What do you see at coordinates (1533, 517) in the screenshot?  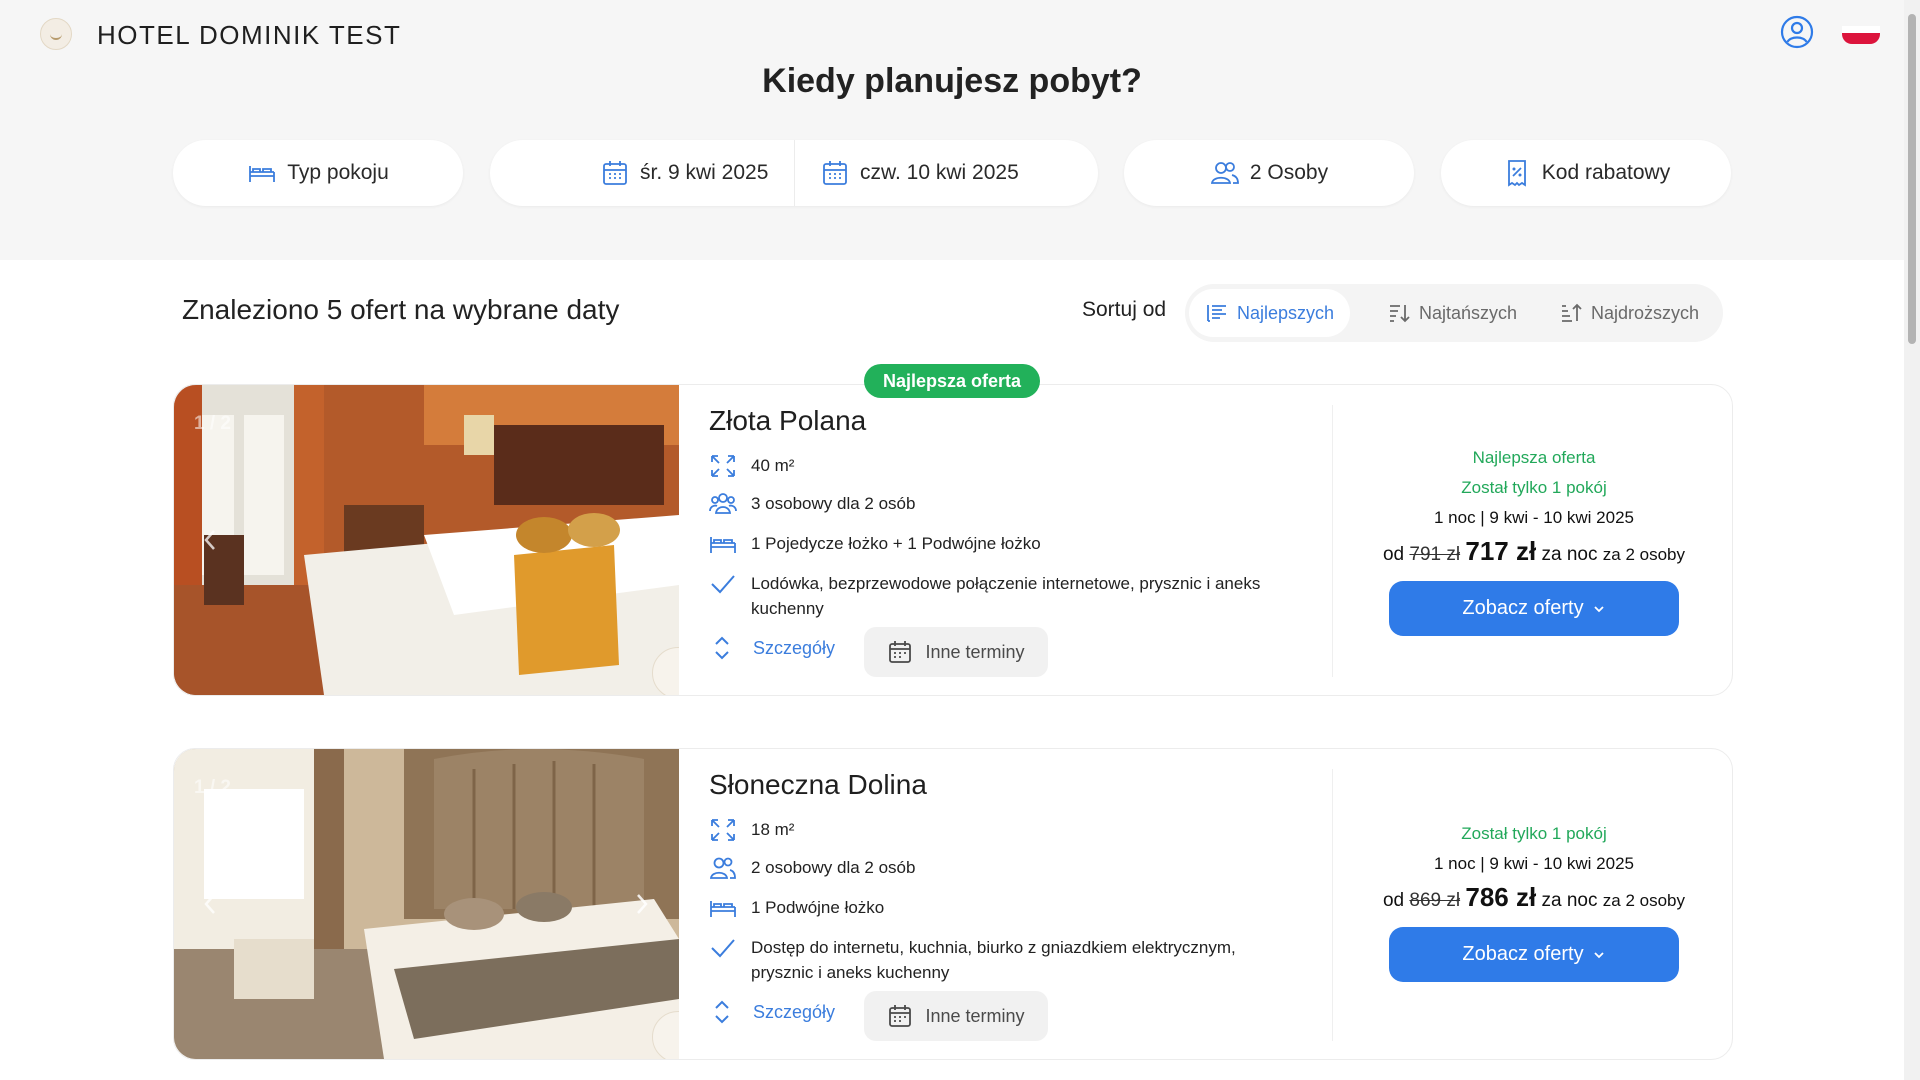 I see `stay-dates: 1 noc | 9 kwi - 10 kwi 2025` at bounding box center [1533, 517].